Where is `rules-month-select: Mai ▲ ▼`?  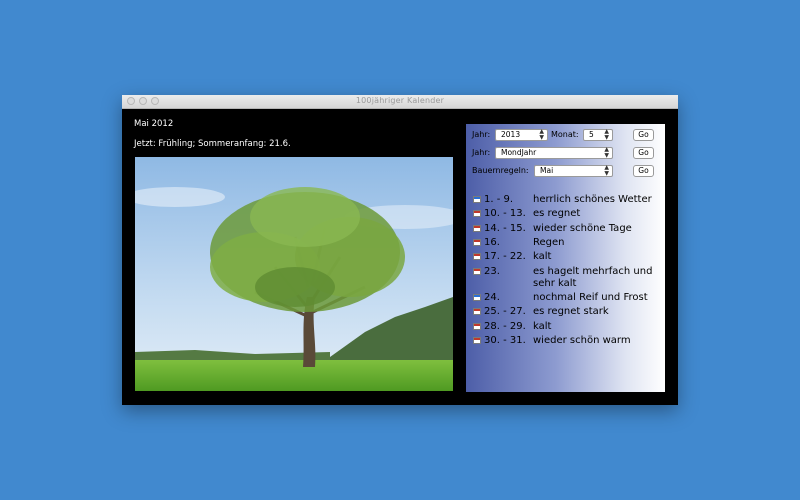 rules-month-select: Mai ▲ ▼ is located at coordinates (573, 171).